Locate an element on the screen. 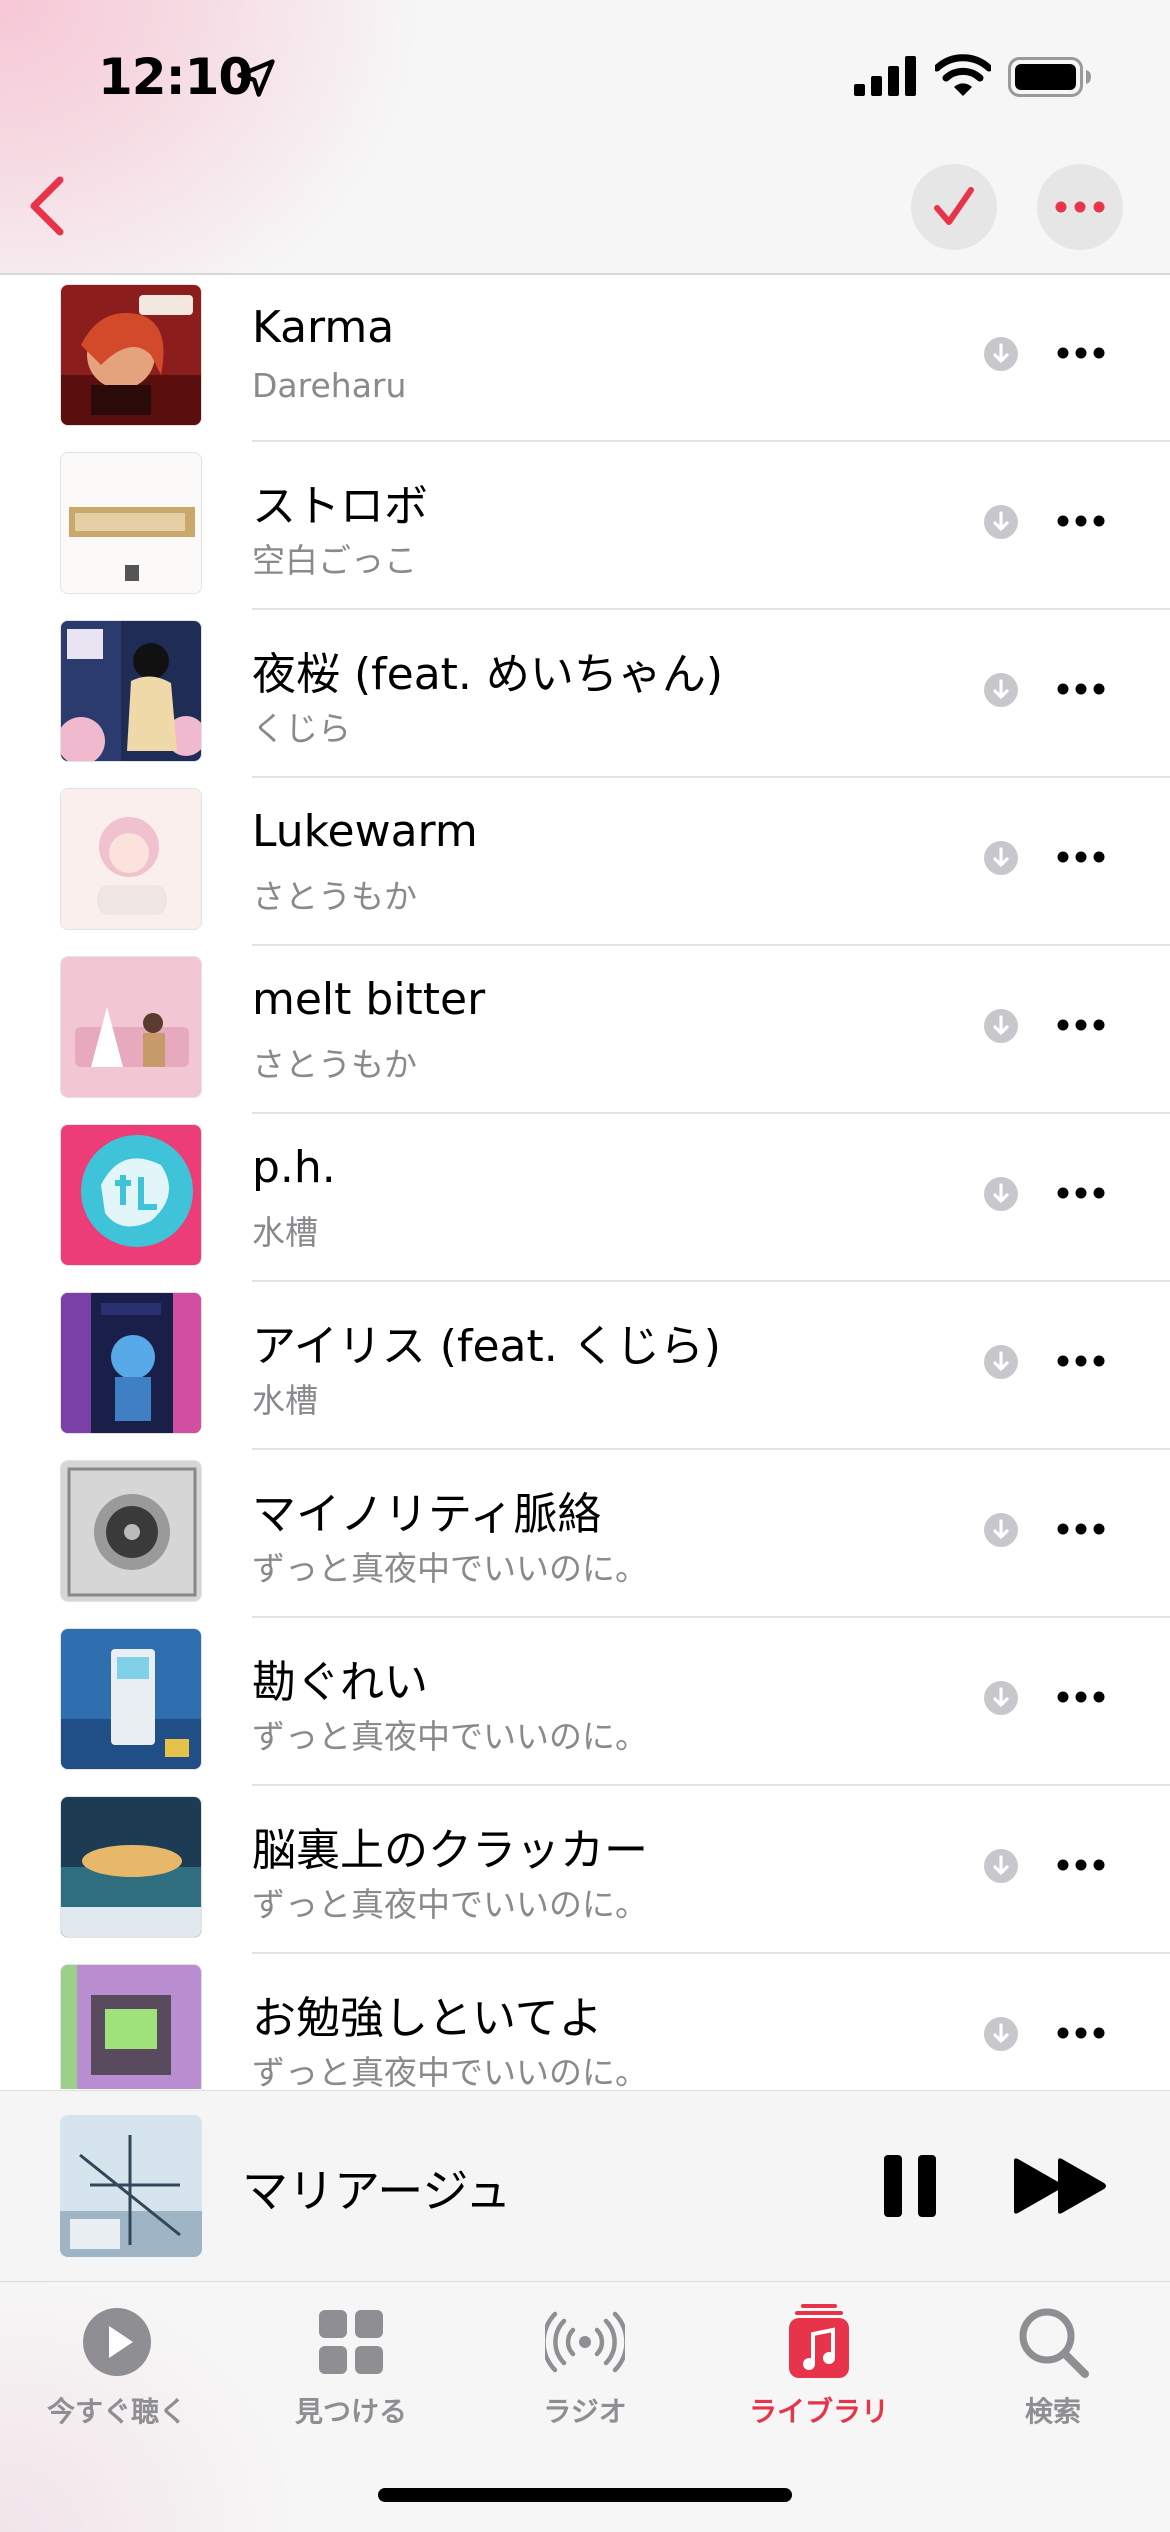 The width and height of the screenshot is (1170, 2532). song-row: melt bitter さとうもか is located at coordinates (585, 1030).